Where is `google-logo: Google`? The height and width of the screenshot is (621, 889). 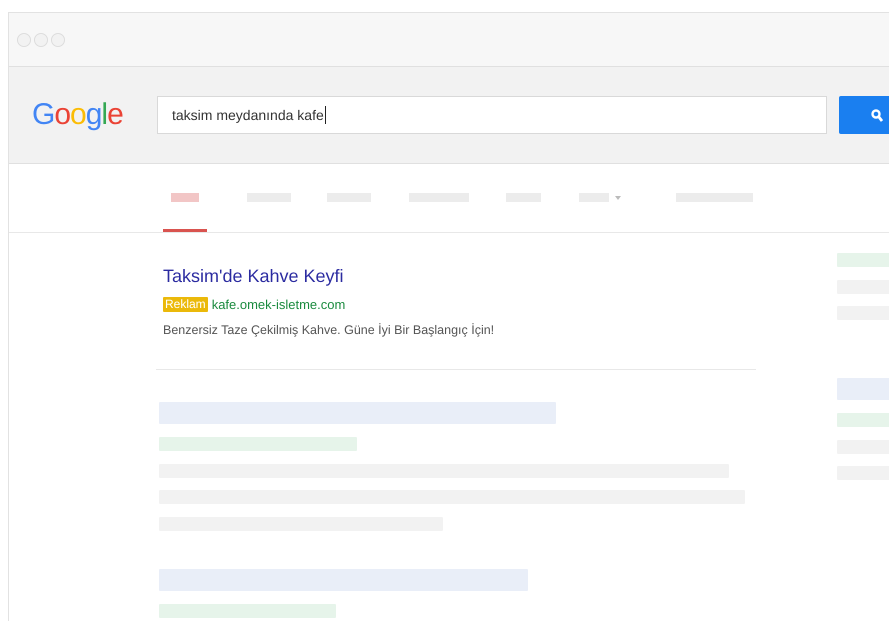
google-logo: Google is located at coordinates (78, 115).